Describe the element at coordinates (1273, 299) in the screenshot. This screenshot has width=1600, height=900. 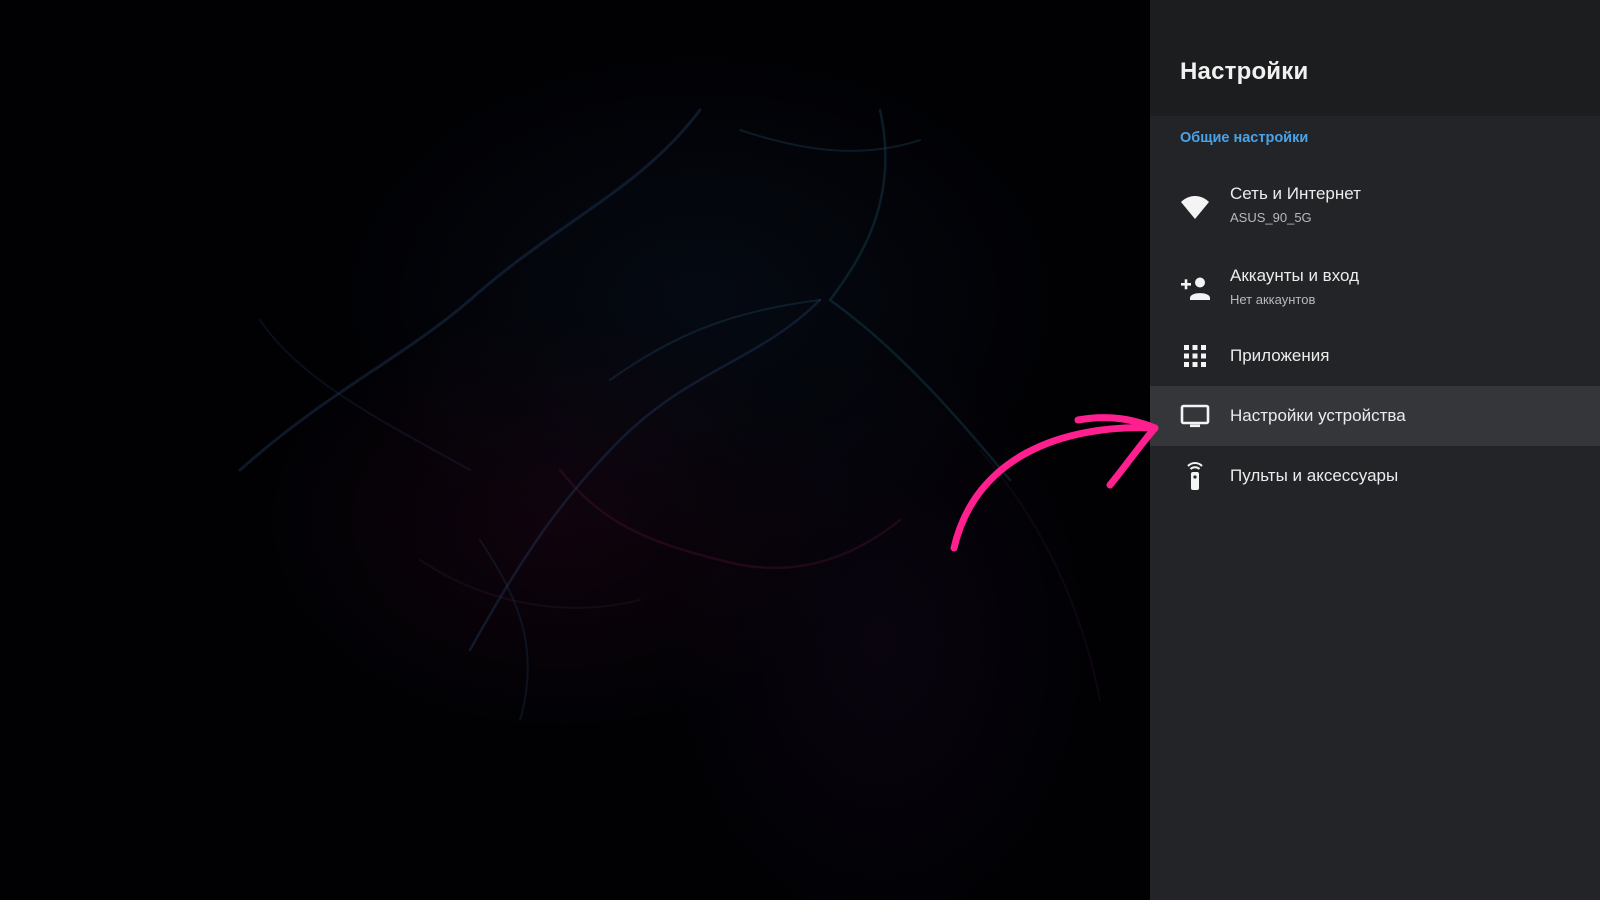
I see `menu-item-subtitle: Нет аккаунтов` at that location.